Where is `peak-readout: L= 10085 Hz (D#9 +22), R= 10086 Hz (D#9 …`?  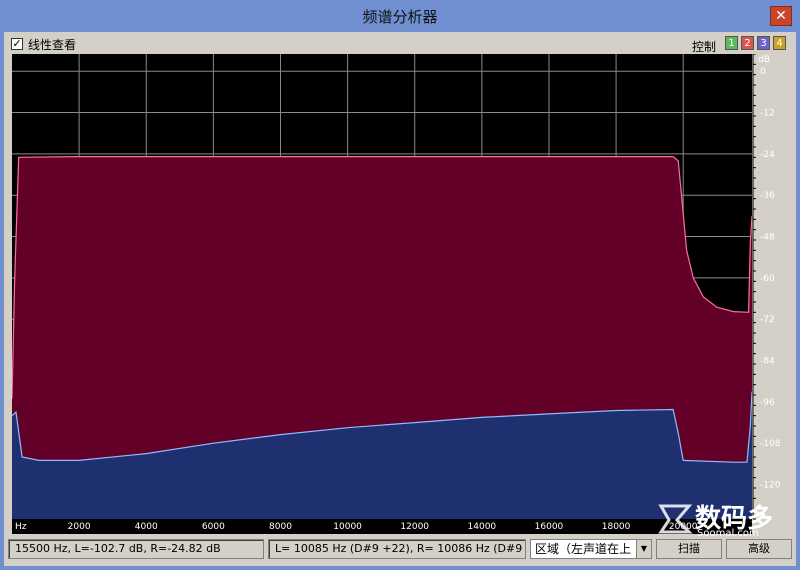
peak-readout: L= 10085 Hz (D#9 +22), R= 10086 Hz (D#9 … is located at coordinates (397, 549).